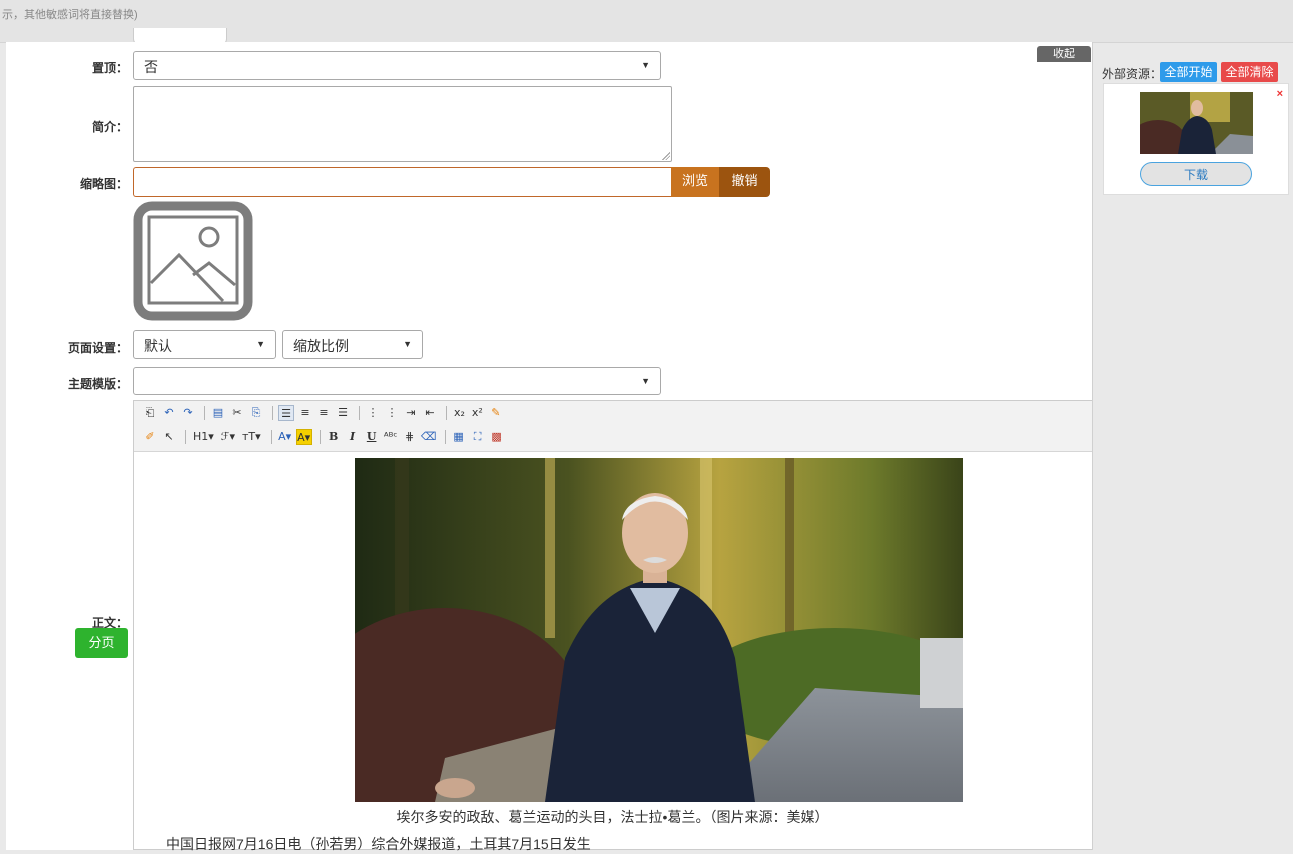  What do you see at coordinates (402, 182) in the screenshot?
I see `thumbnail-path-input` at bounding box center [402, 182].